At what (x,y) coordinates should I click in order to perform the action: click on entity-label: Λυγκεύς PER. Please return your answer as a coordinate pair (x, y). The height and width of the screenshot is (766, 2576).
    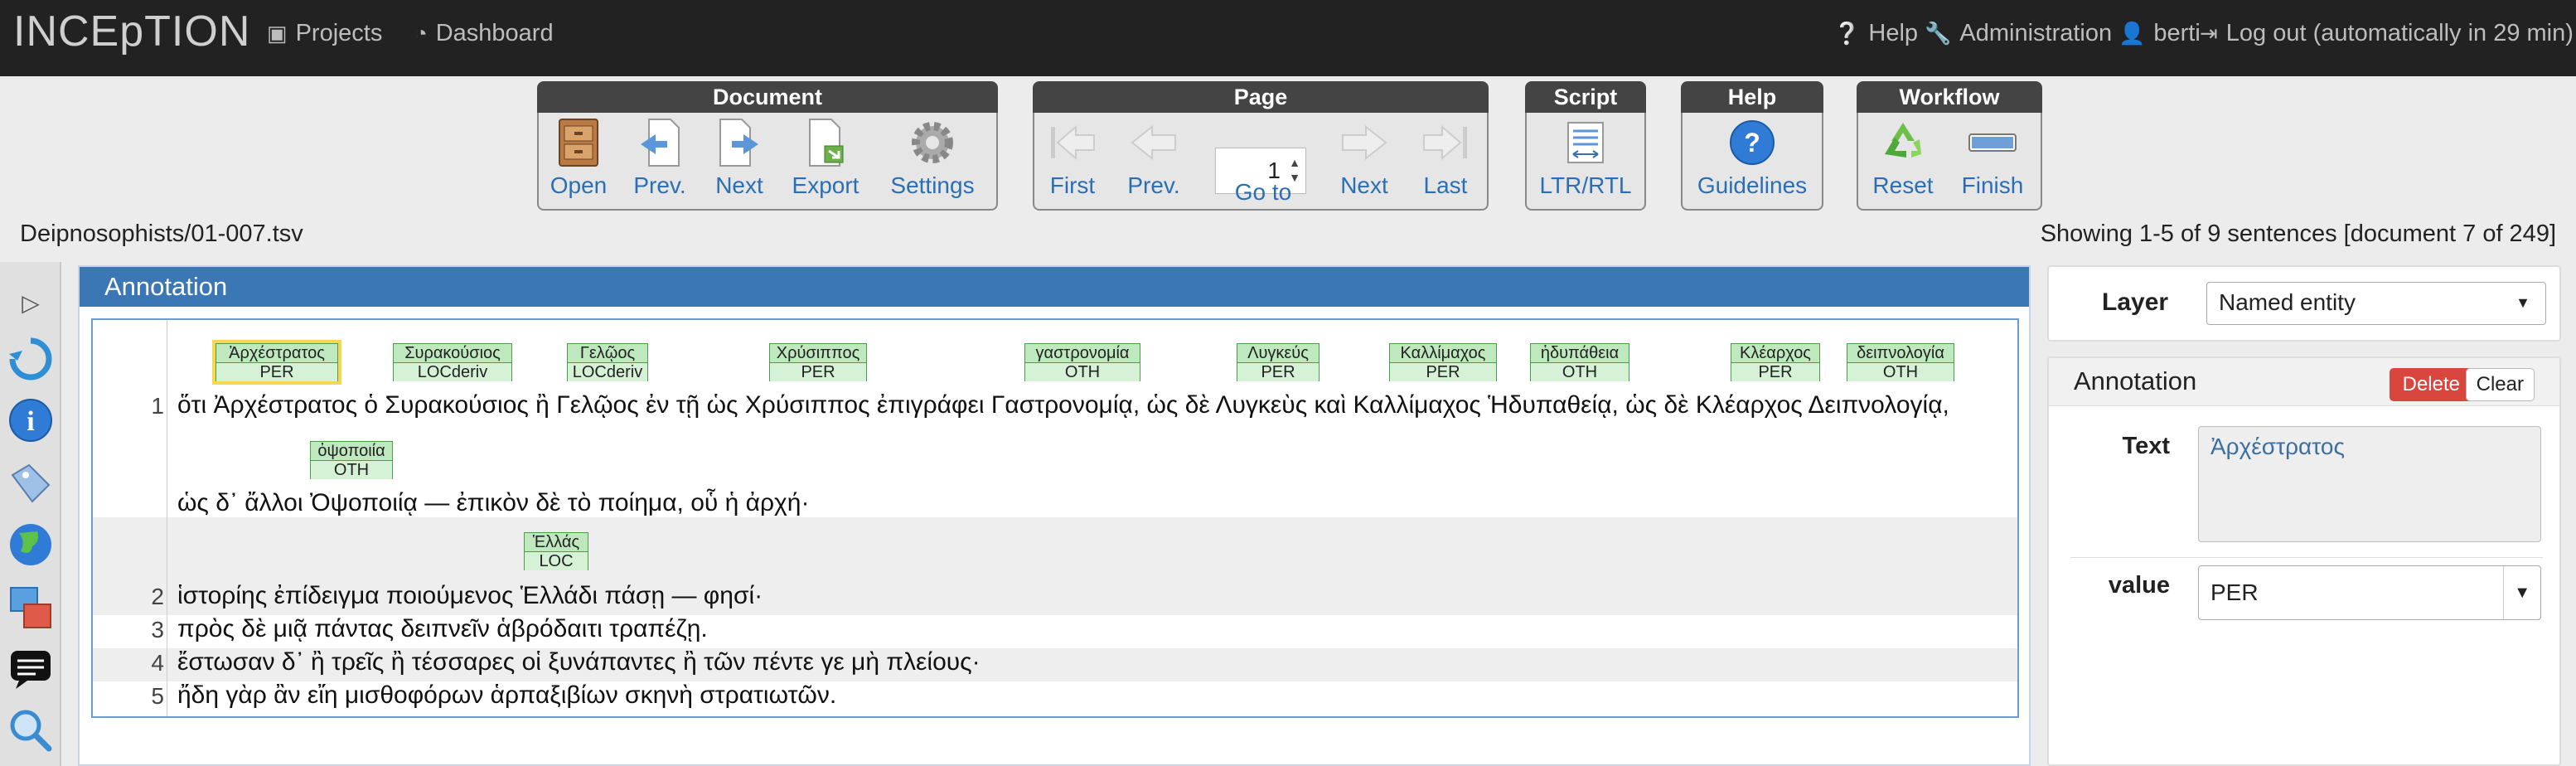
    Looking at the image, I should click on (1278, 362).